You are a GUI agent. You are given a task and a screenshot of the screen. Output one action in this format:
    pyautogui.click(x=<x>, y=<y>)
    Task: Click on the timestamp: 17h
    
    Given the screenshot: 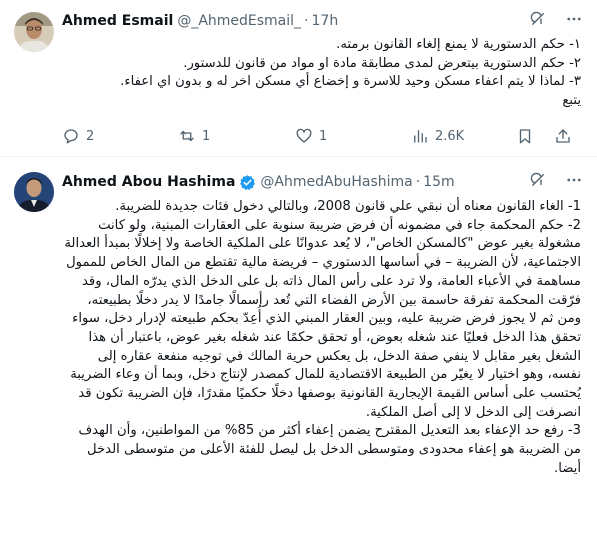 What is the action you would take?
    pyautogui.click(x=325, y=21)
    